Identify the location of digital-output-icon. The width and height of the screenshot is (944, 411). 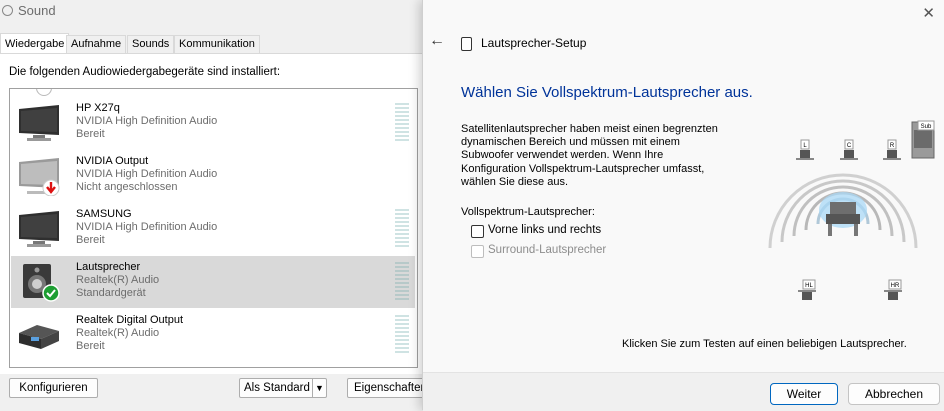
(39, 337).